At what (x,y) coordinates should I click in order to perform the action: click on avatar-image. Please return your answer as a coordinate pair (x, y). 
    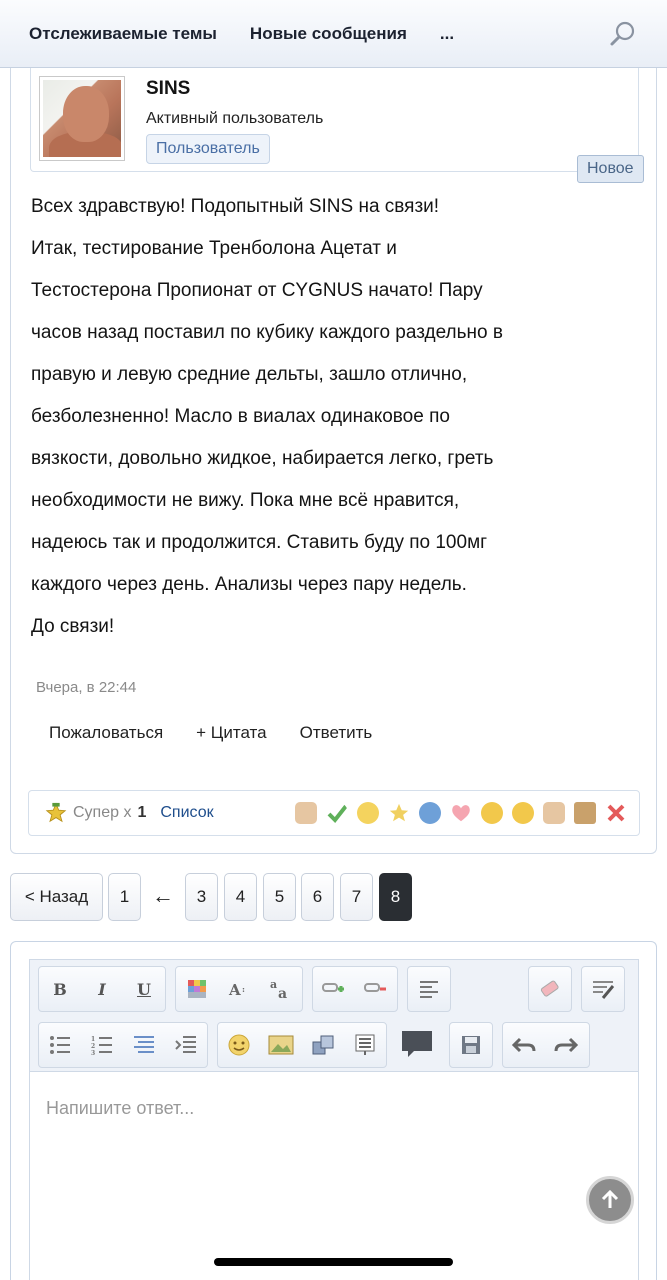
    Looking at the image, I should click on (82, 118).